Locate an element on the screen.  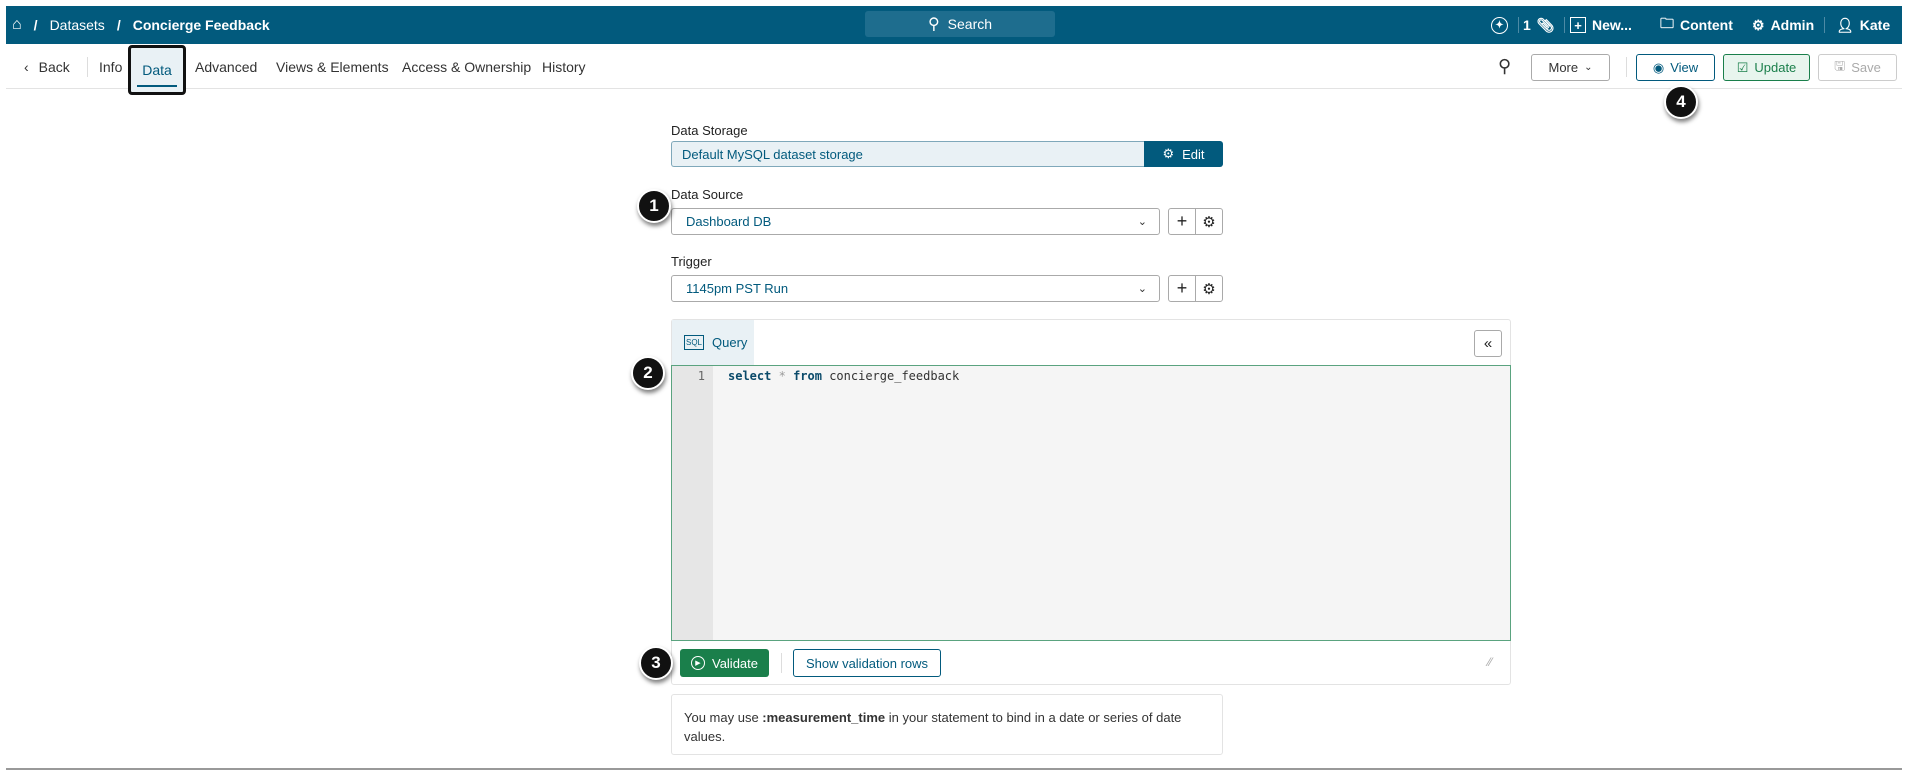
content-button: 🗀︎ Content is located at coordinates (1696, 25).